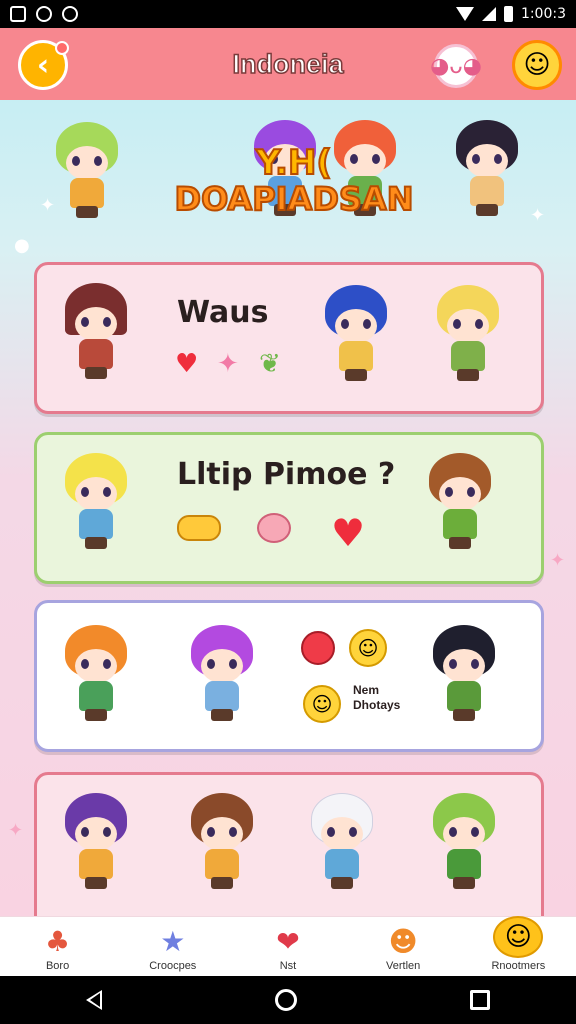 Image resolution: width=576 pixels, height=1024 pixels. Describe the element at coordinates (288, 966) in the screenshot. I see `nav-label: Nst` at that location.